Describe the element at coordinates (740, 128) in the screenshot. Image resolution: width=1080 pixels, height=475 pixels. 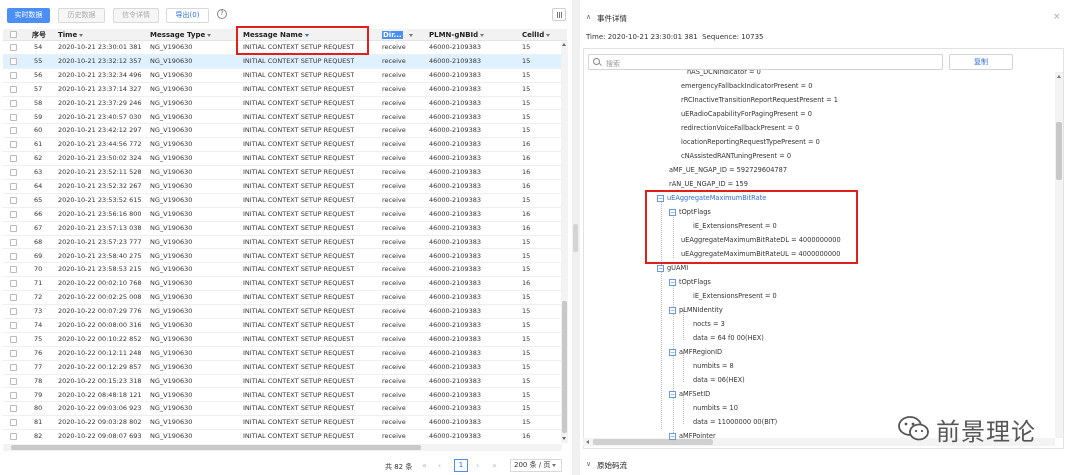
I see `tree-node-leaf: redirectionVoiceFallbackPresent = 0` at that location.